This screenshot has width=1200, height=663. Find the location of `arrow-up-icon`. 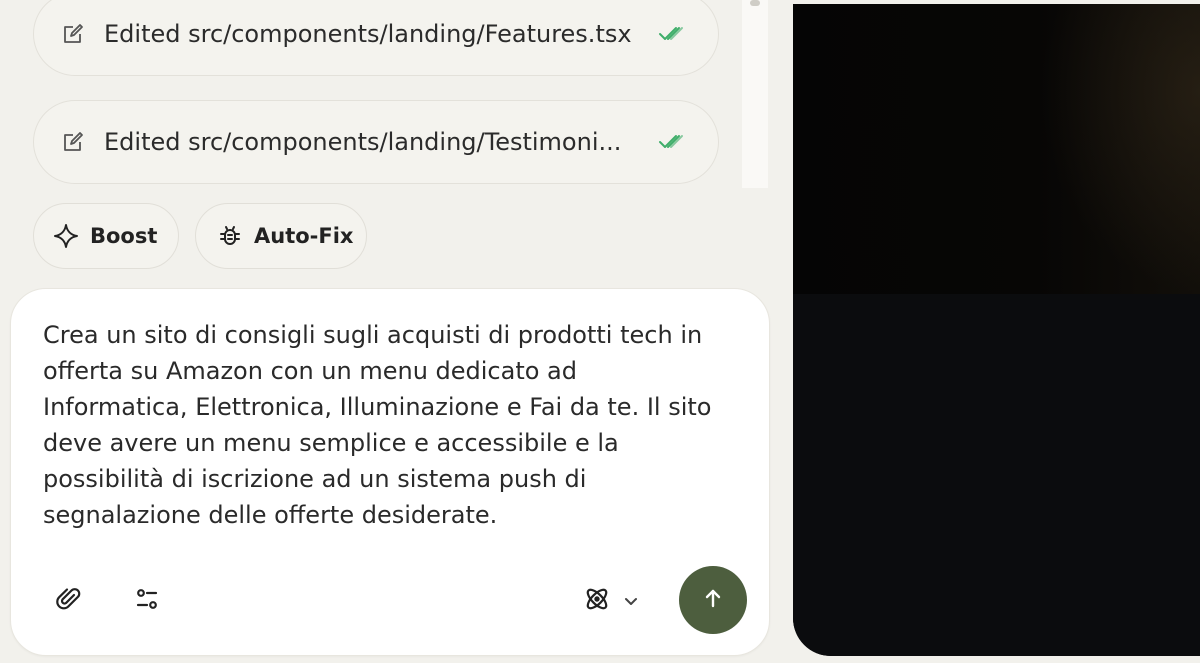

arrow-up-icon is located at coordinates (713, 600).